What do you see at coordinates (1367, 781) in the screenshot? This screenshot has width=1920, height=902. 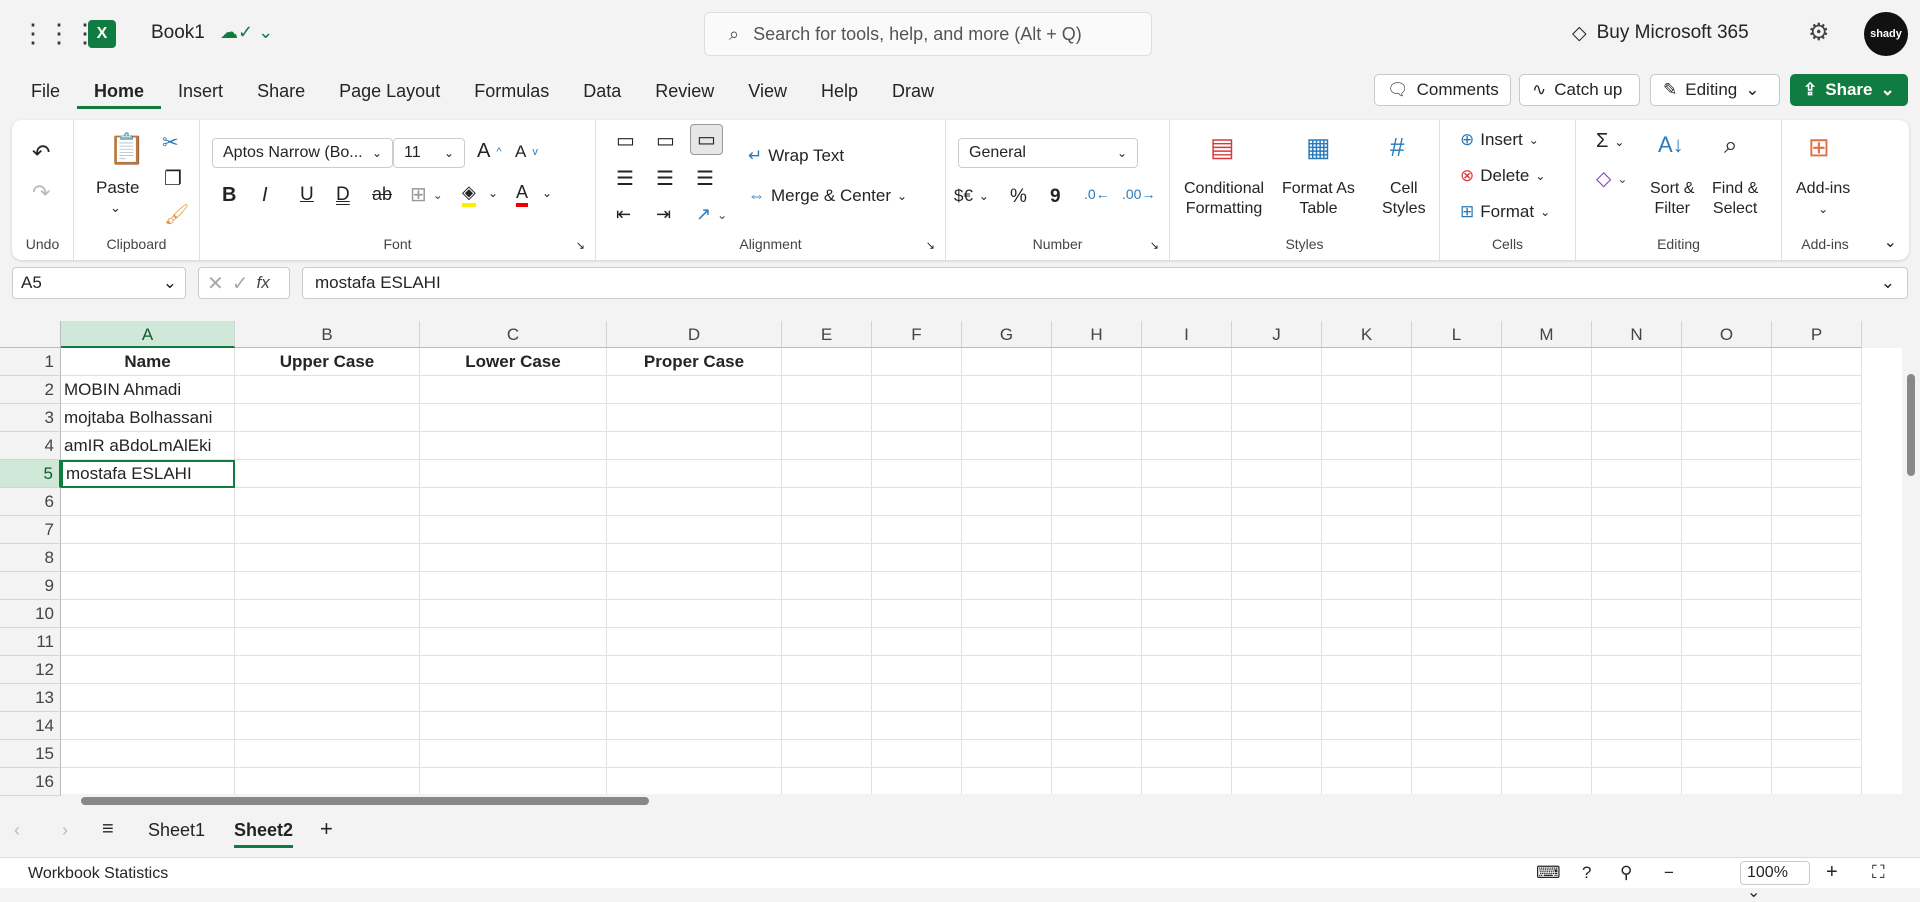 I see `cell-K16` at bounding box center [1367, 781].